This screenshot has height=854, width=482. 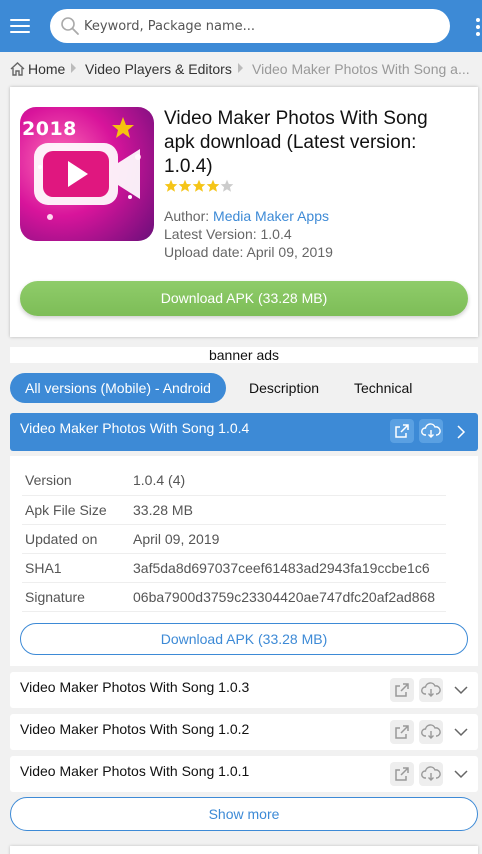 What do you see at coordinates (76, 510) in the screenshot?
I see `spec-key: Apk File Size` at bounding box center [76, 510].